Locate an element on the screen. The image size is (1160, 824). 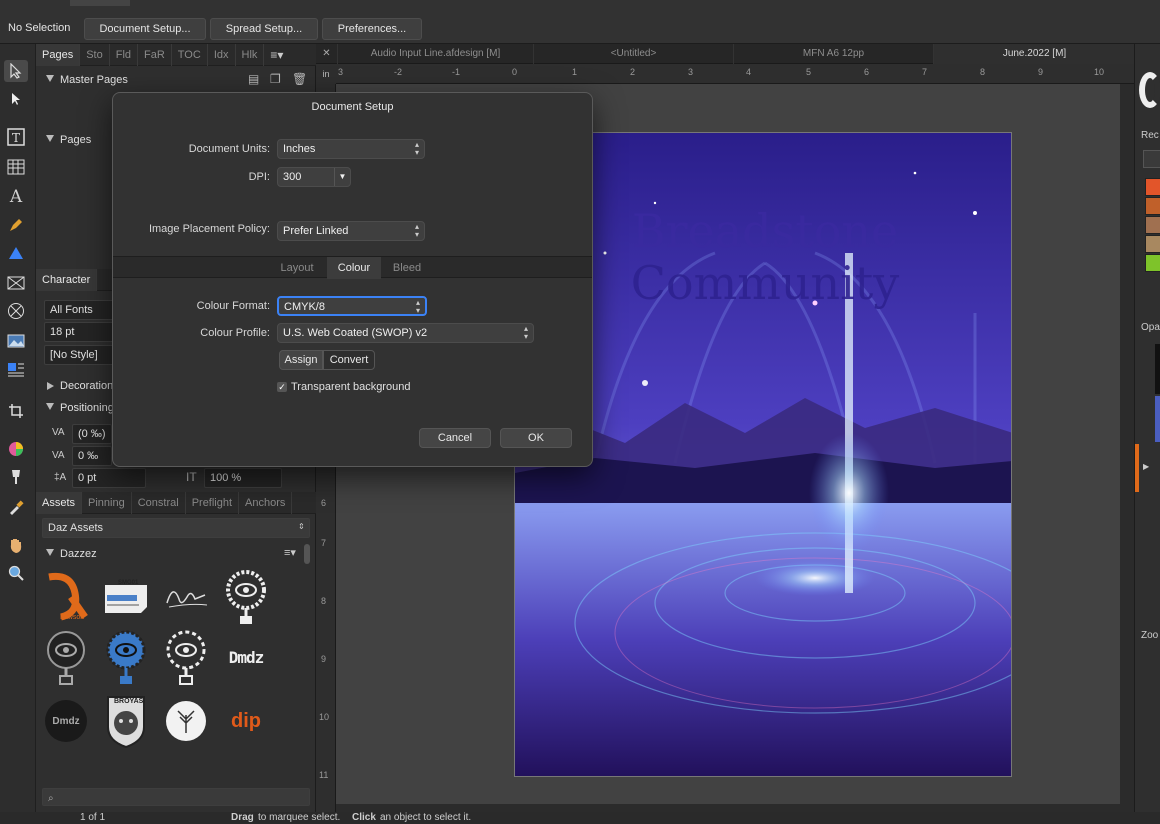
swatch-none-icon is located at coordinates (1151, 159).